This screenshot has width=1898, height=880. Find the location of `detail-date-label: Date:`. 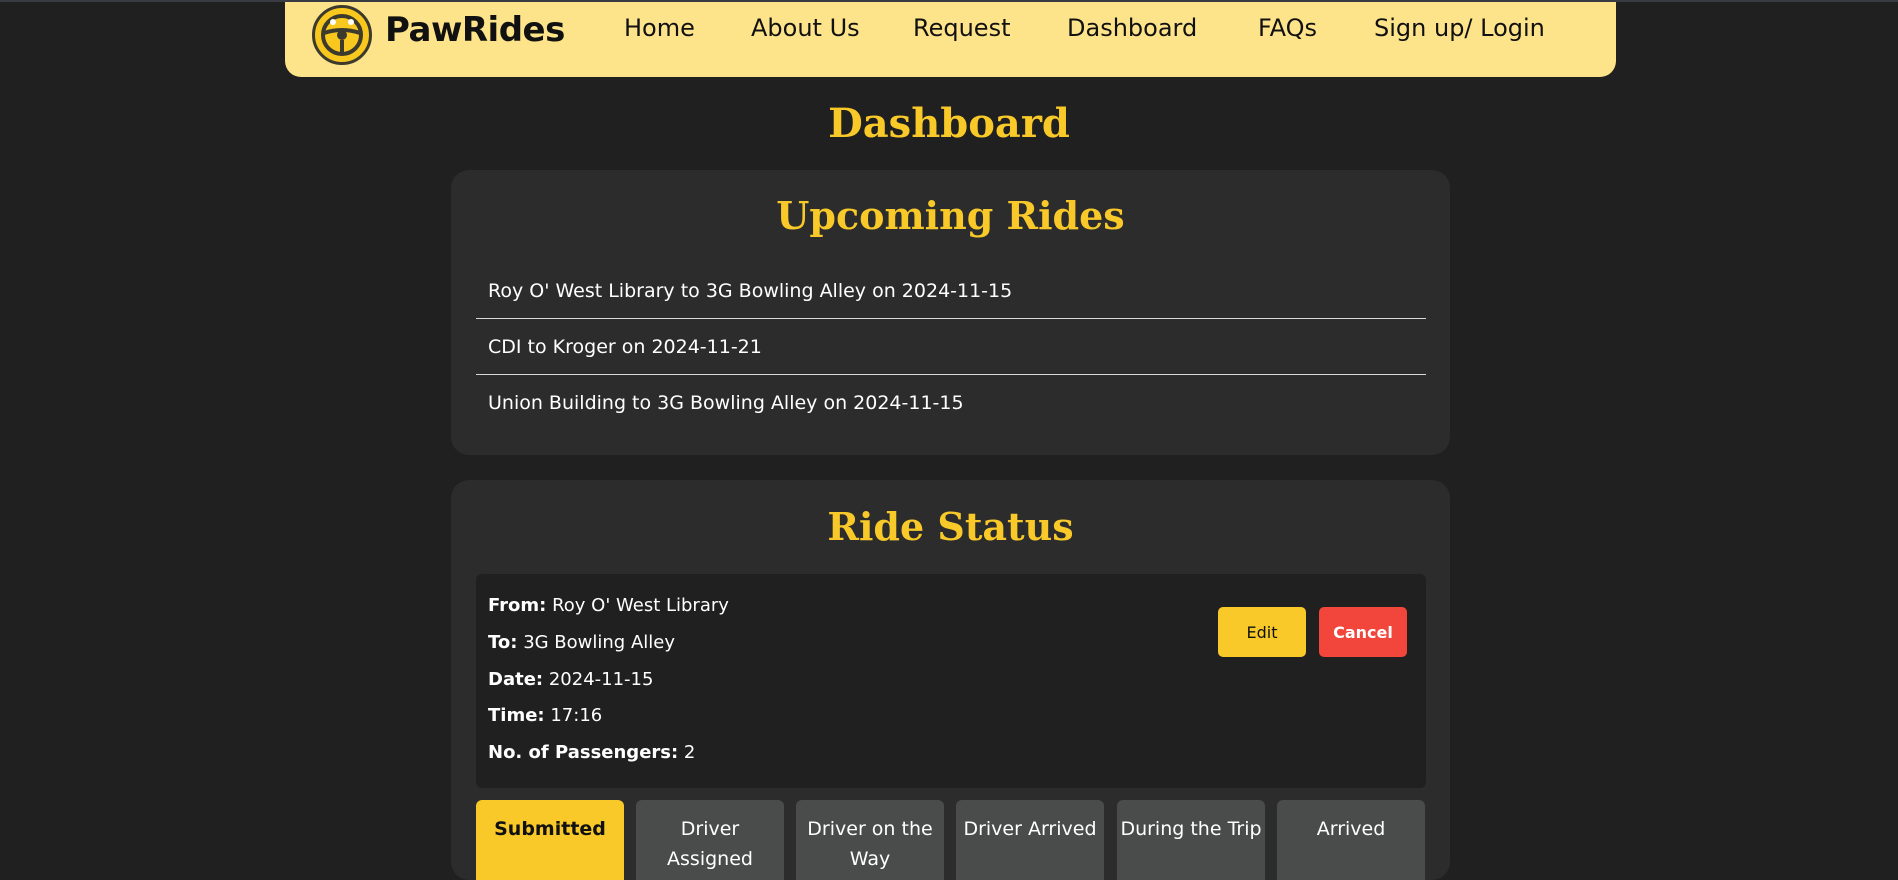

detail-date-label: Date: is located at coordinates (516, 679).